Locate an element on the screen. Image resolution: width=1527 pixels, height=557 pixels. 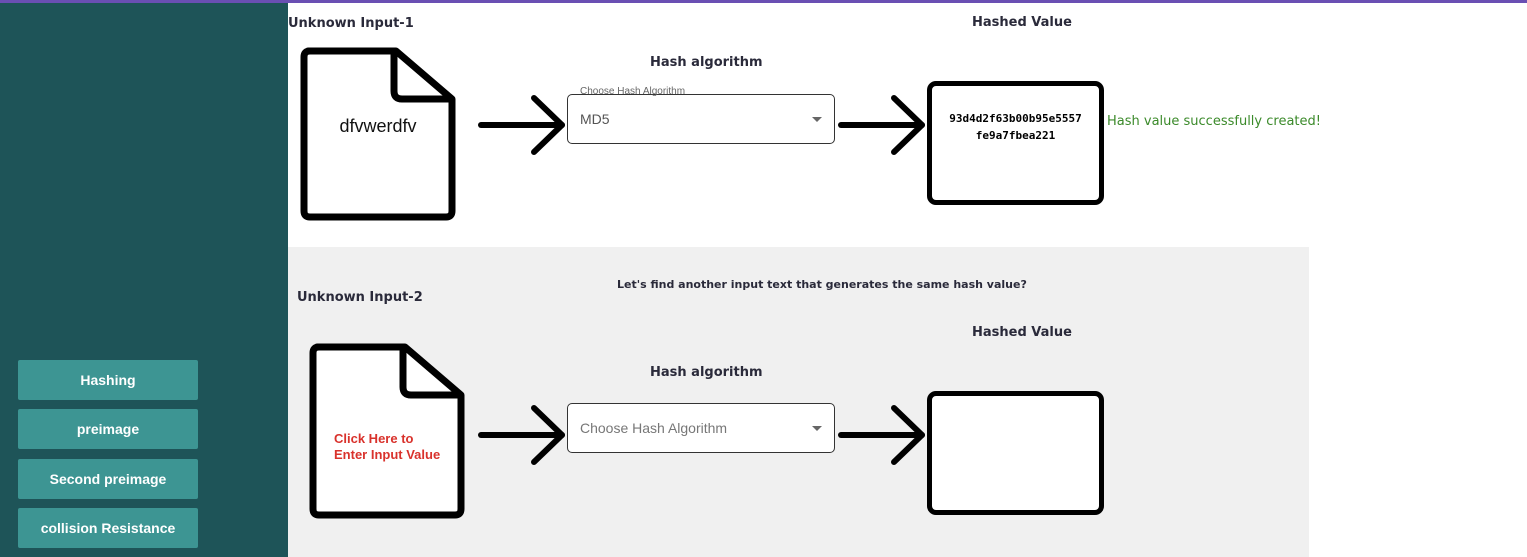
input-1-value: dfvwerdfv is located at coordinates (378, 126).